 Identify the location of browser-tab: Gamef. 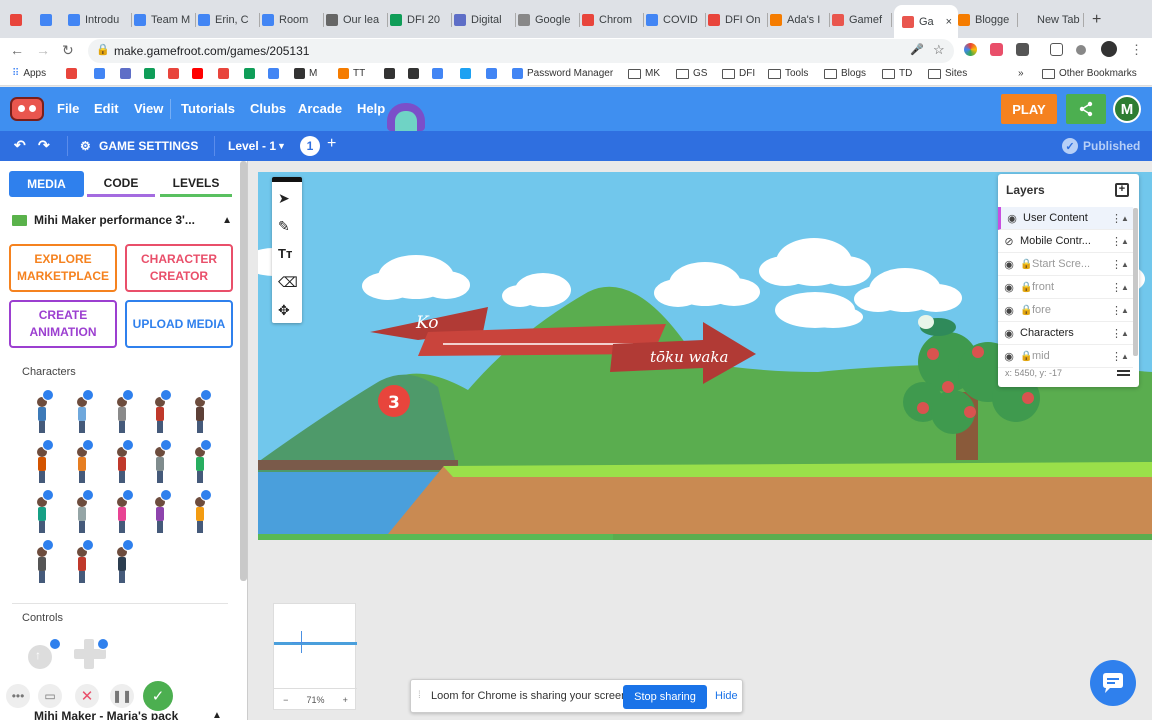
(862, 20).